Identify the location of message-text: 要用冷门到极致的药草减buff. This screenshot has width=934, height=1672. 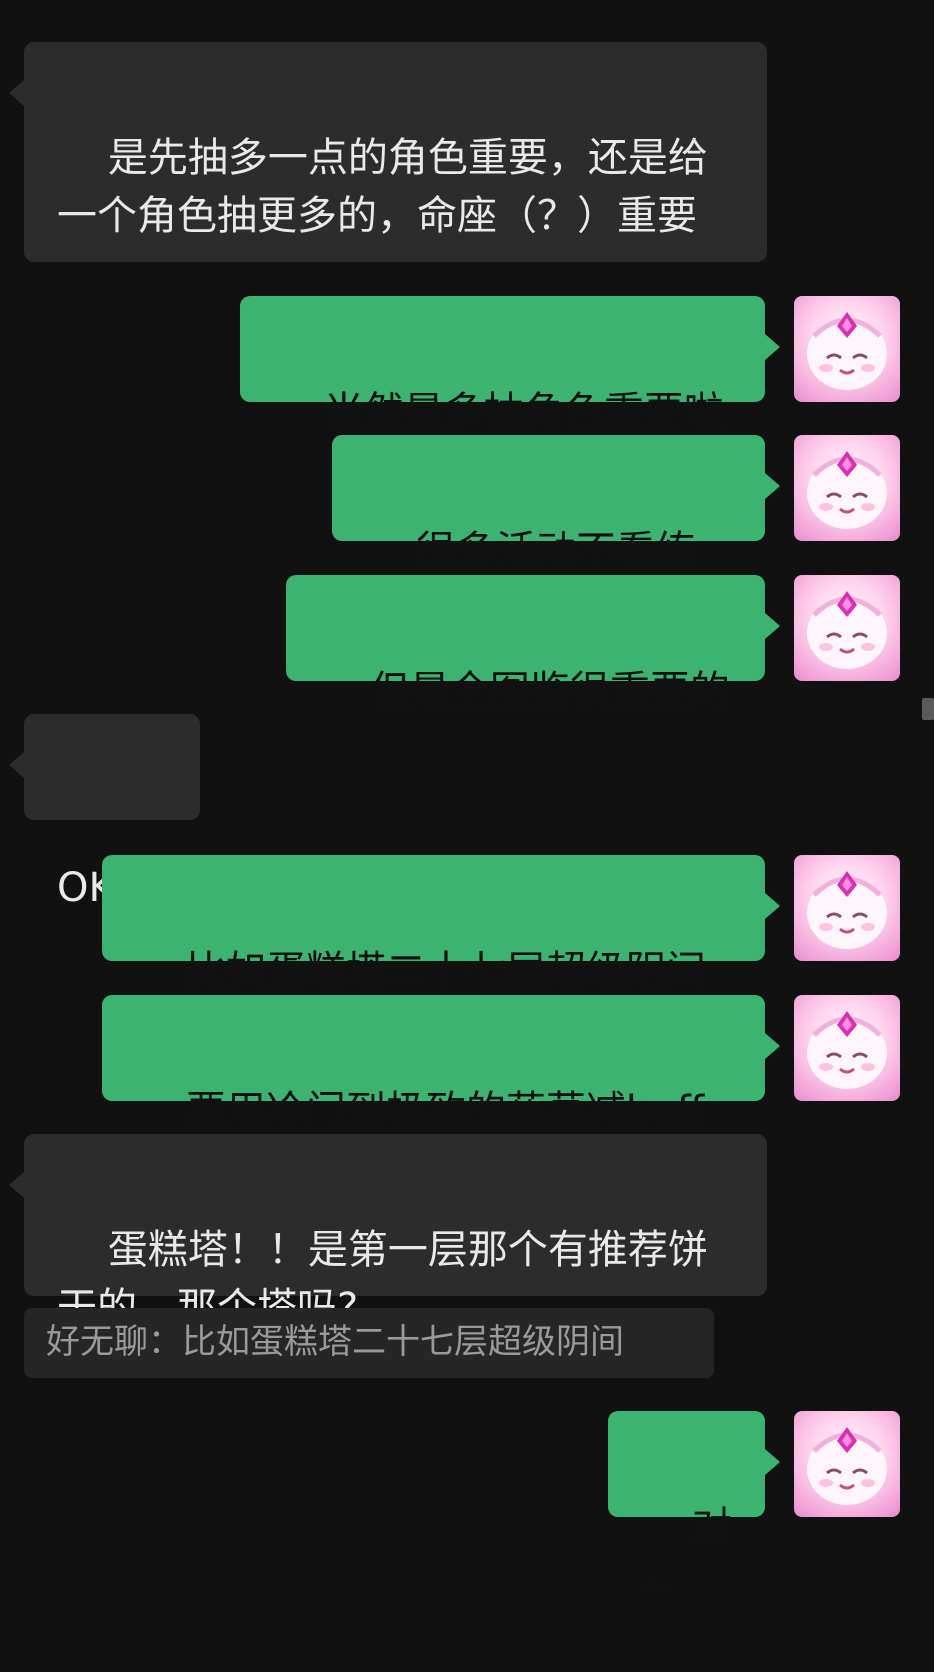
(445, 1111).